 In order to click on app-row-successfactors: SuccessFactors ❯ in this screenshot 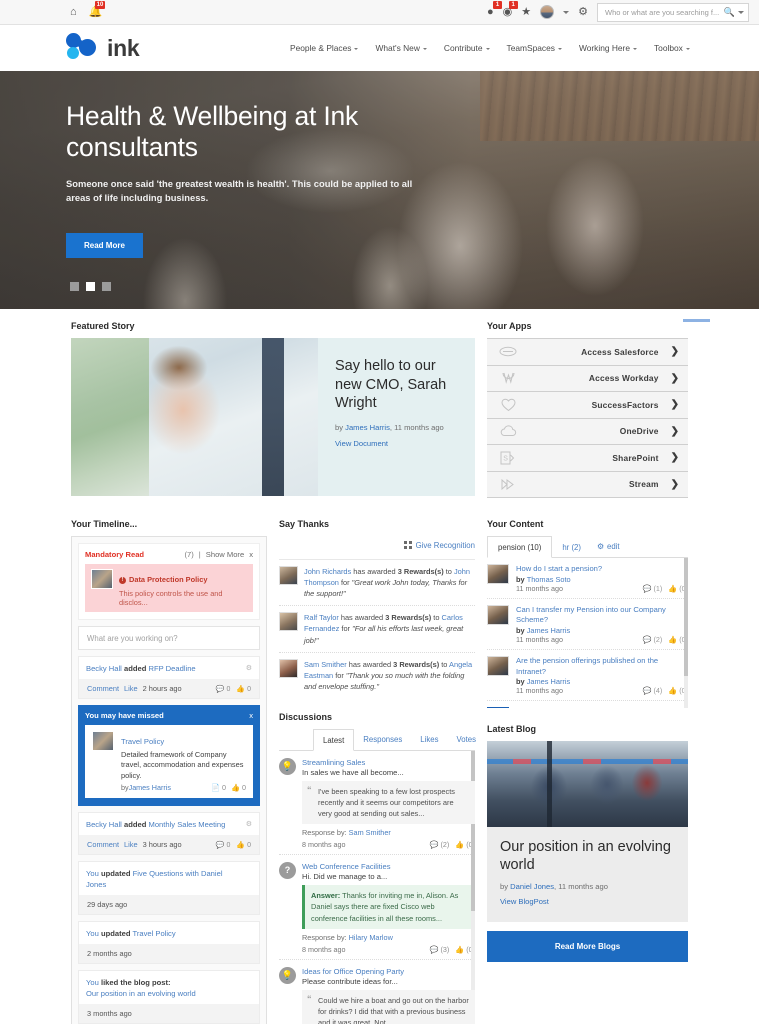, I will do `click(587, 405)`.